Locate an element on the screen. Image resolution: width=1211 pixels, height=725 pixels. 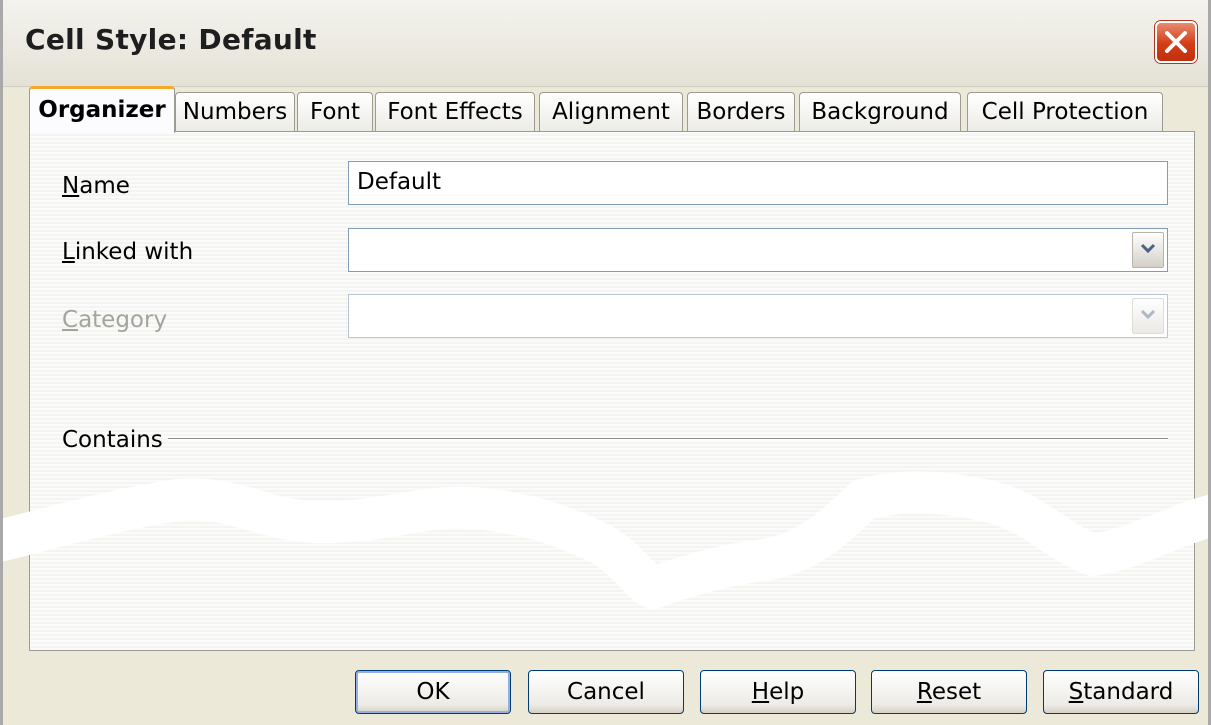
category-label: Category is located at coordinates (114, 320).